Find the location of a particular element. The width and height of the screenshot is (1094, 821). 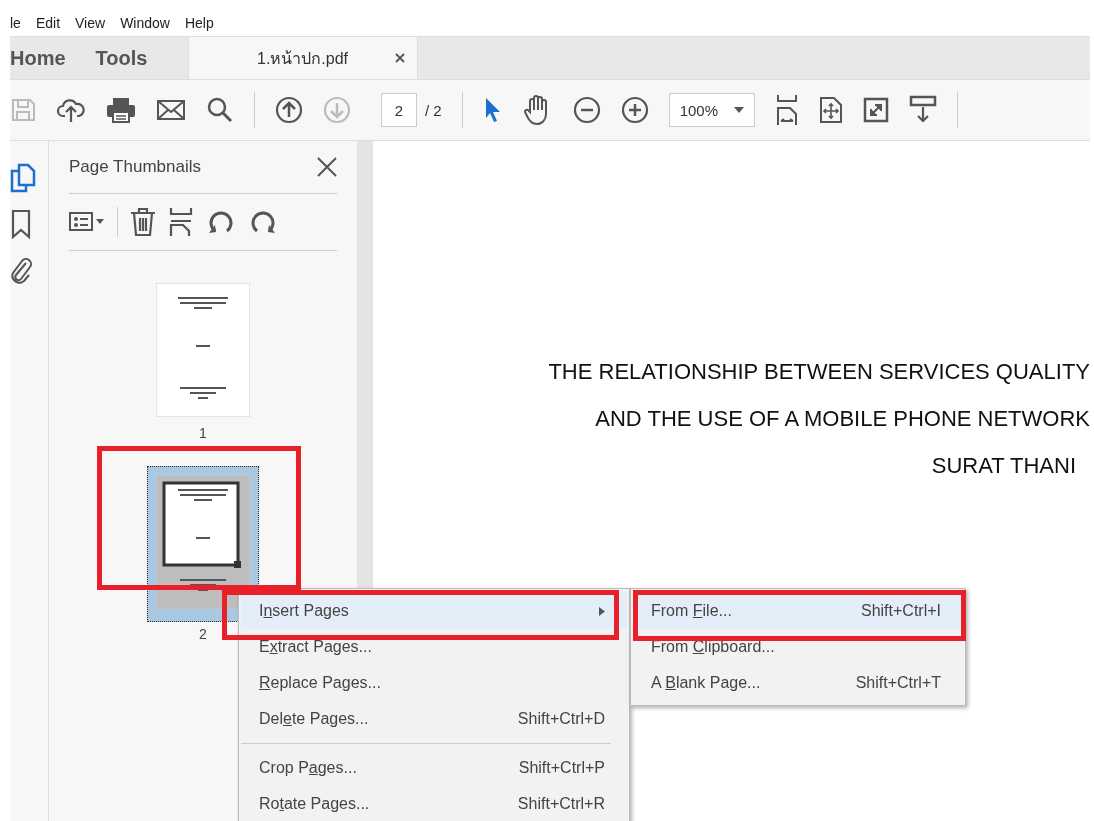

pages-icon is located at coordinates (23, 178).